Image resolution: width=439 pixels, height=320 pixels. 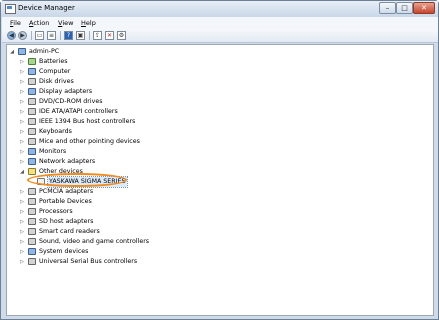 What do you see at coordinates (169, 162) in the screenshot?
I see `tree-item-network-adapters: ▷ Network adapters` at bounding box center [169, 162].